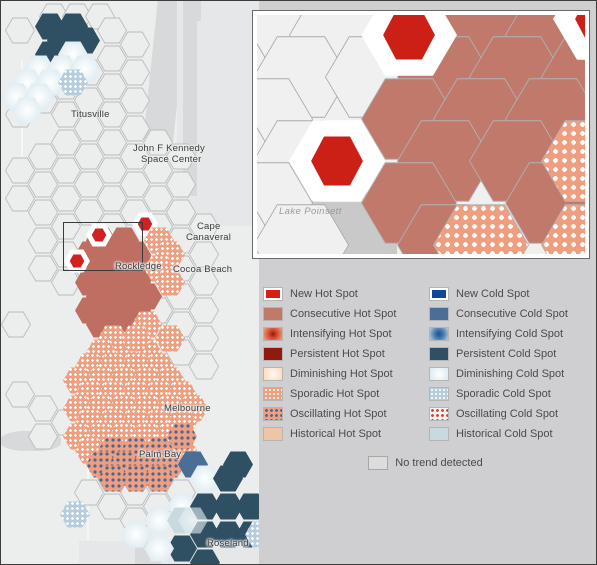  I want to click on legend-item-persistent-cold-spot: Persistent Cold Spot, so click(509, 354).